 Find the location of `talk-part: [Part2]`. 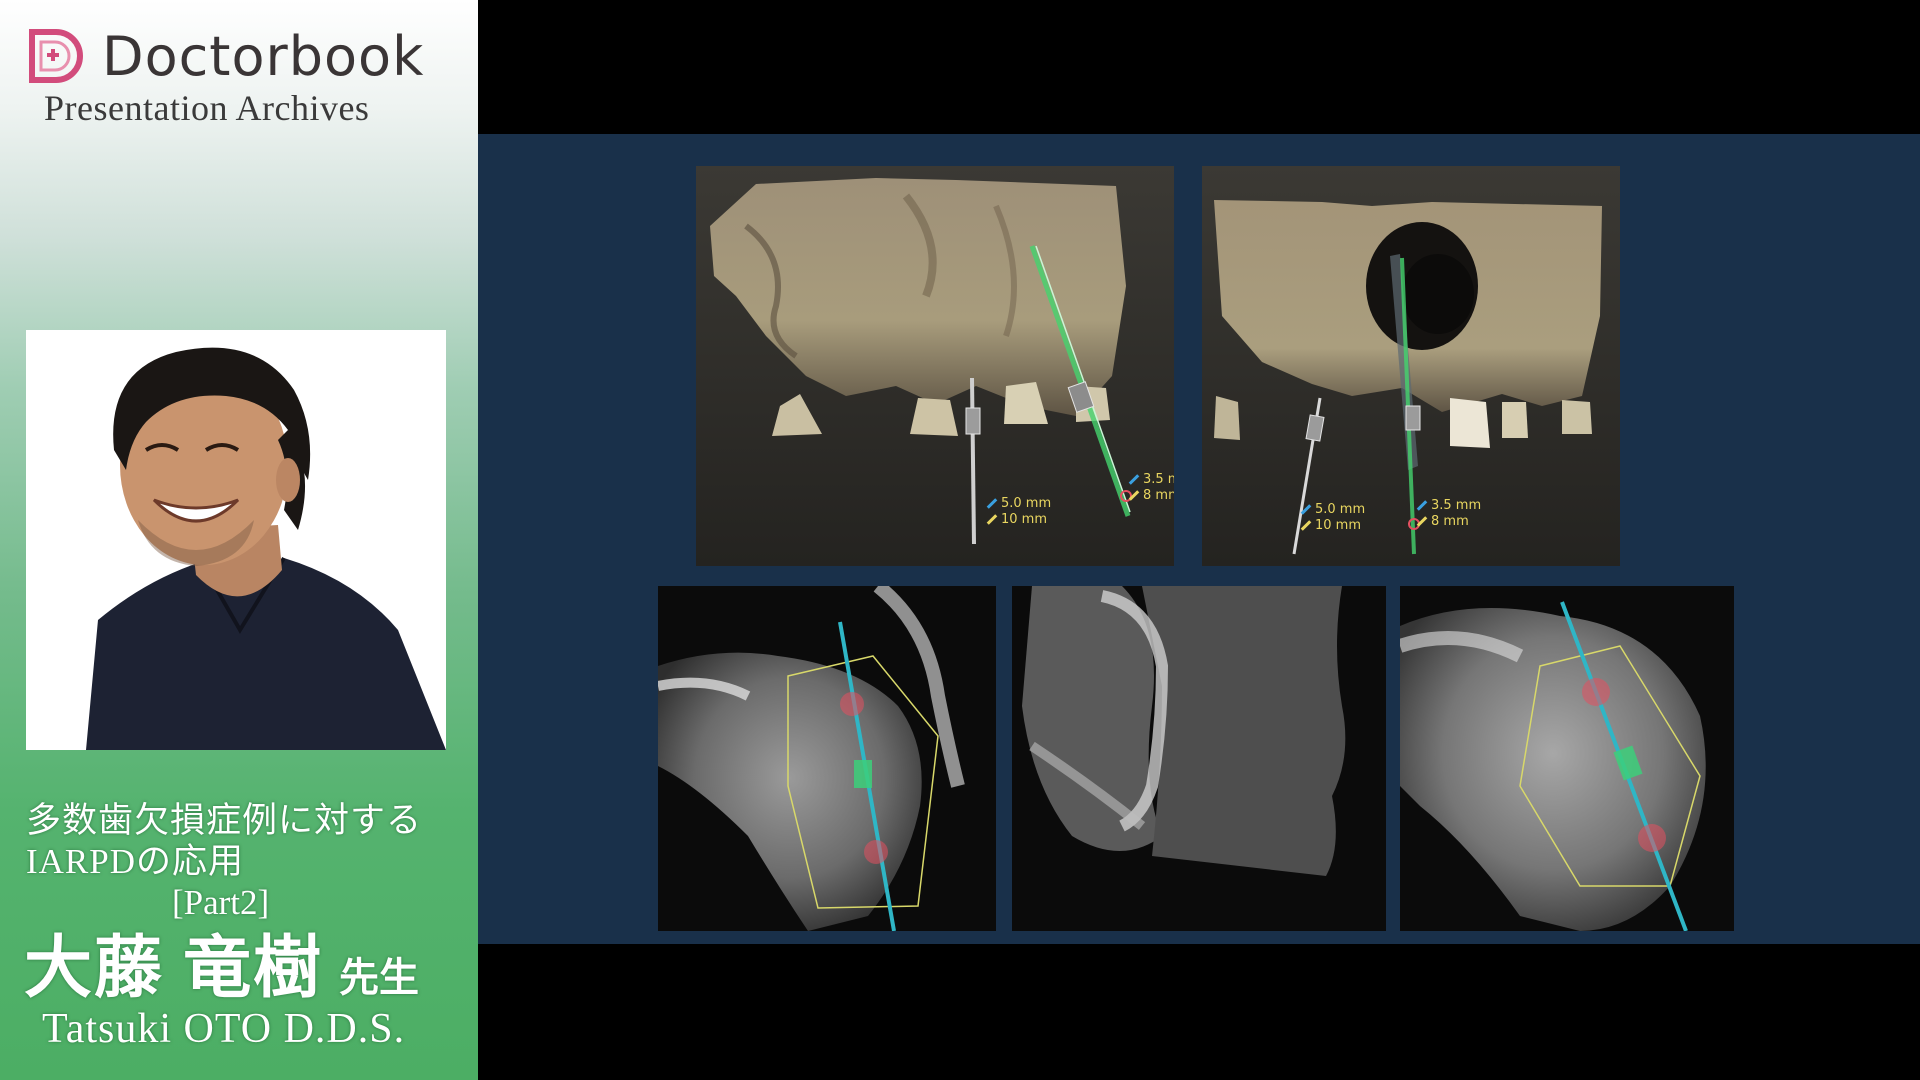

talk-part: [Part2] is located at coordinates (221, 902).